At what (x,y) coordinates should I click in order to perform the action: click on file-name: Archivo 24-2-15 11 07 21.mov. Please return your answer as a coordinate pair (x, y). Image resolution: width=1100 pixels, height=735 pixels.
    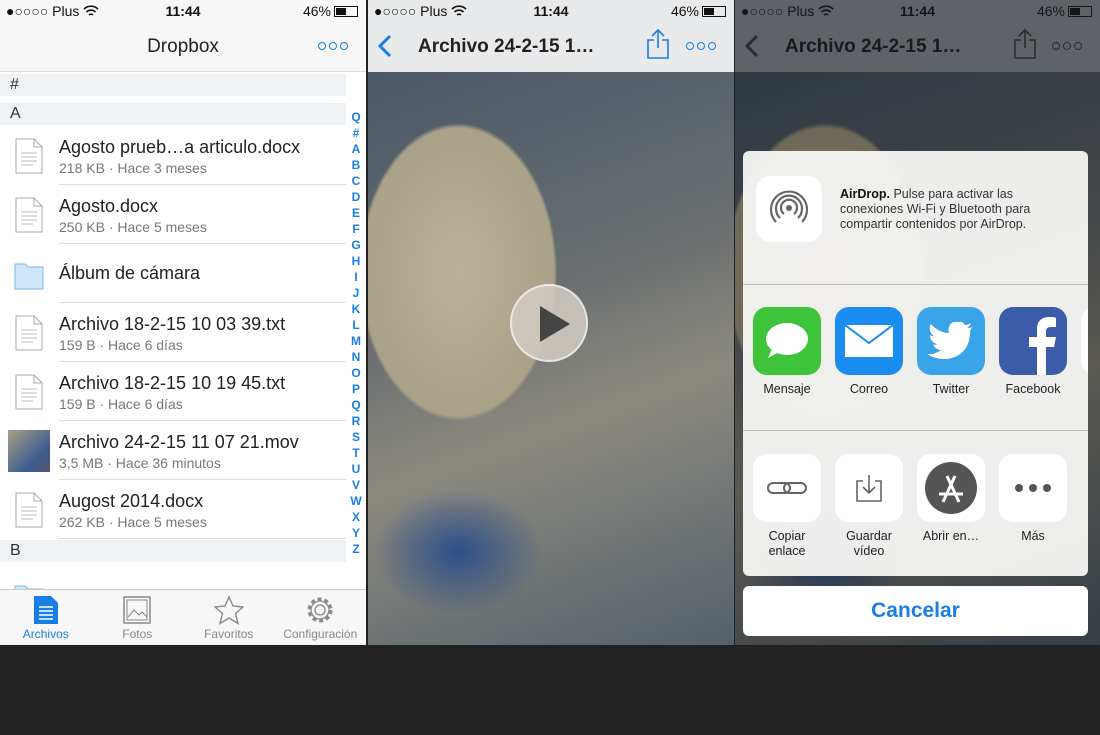
    Looking at the image, I should click on (179, 442).